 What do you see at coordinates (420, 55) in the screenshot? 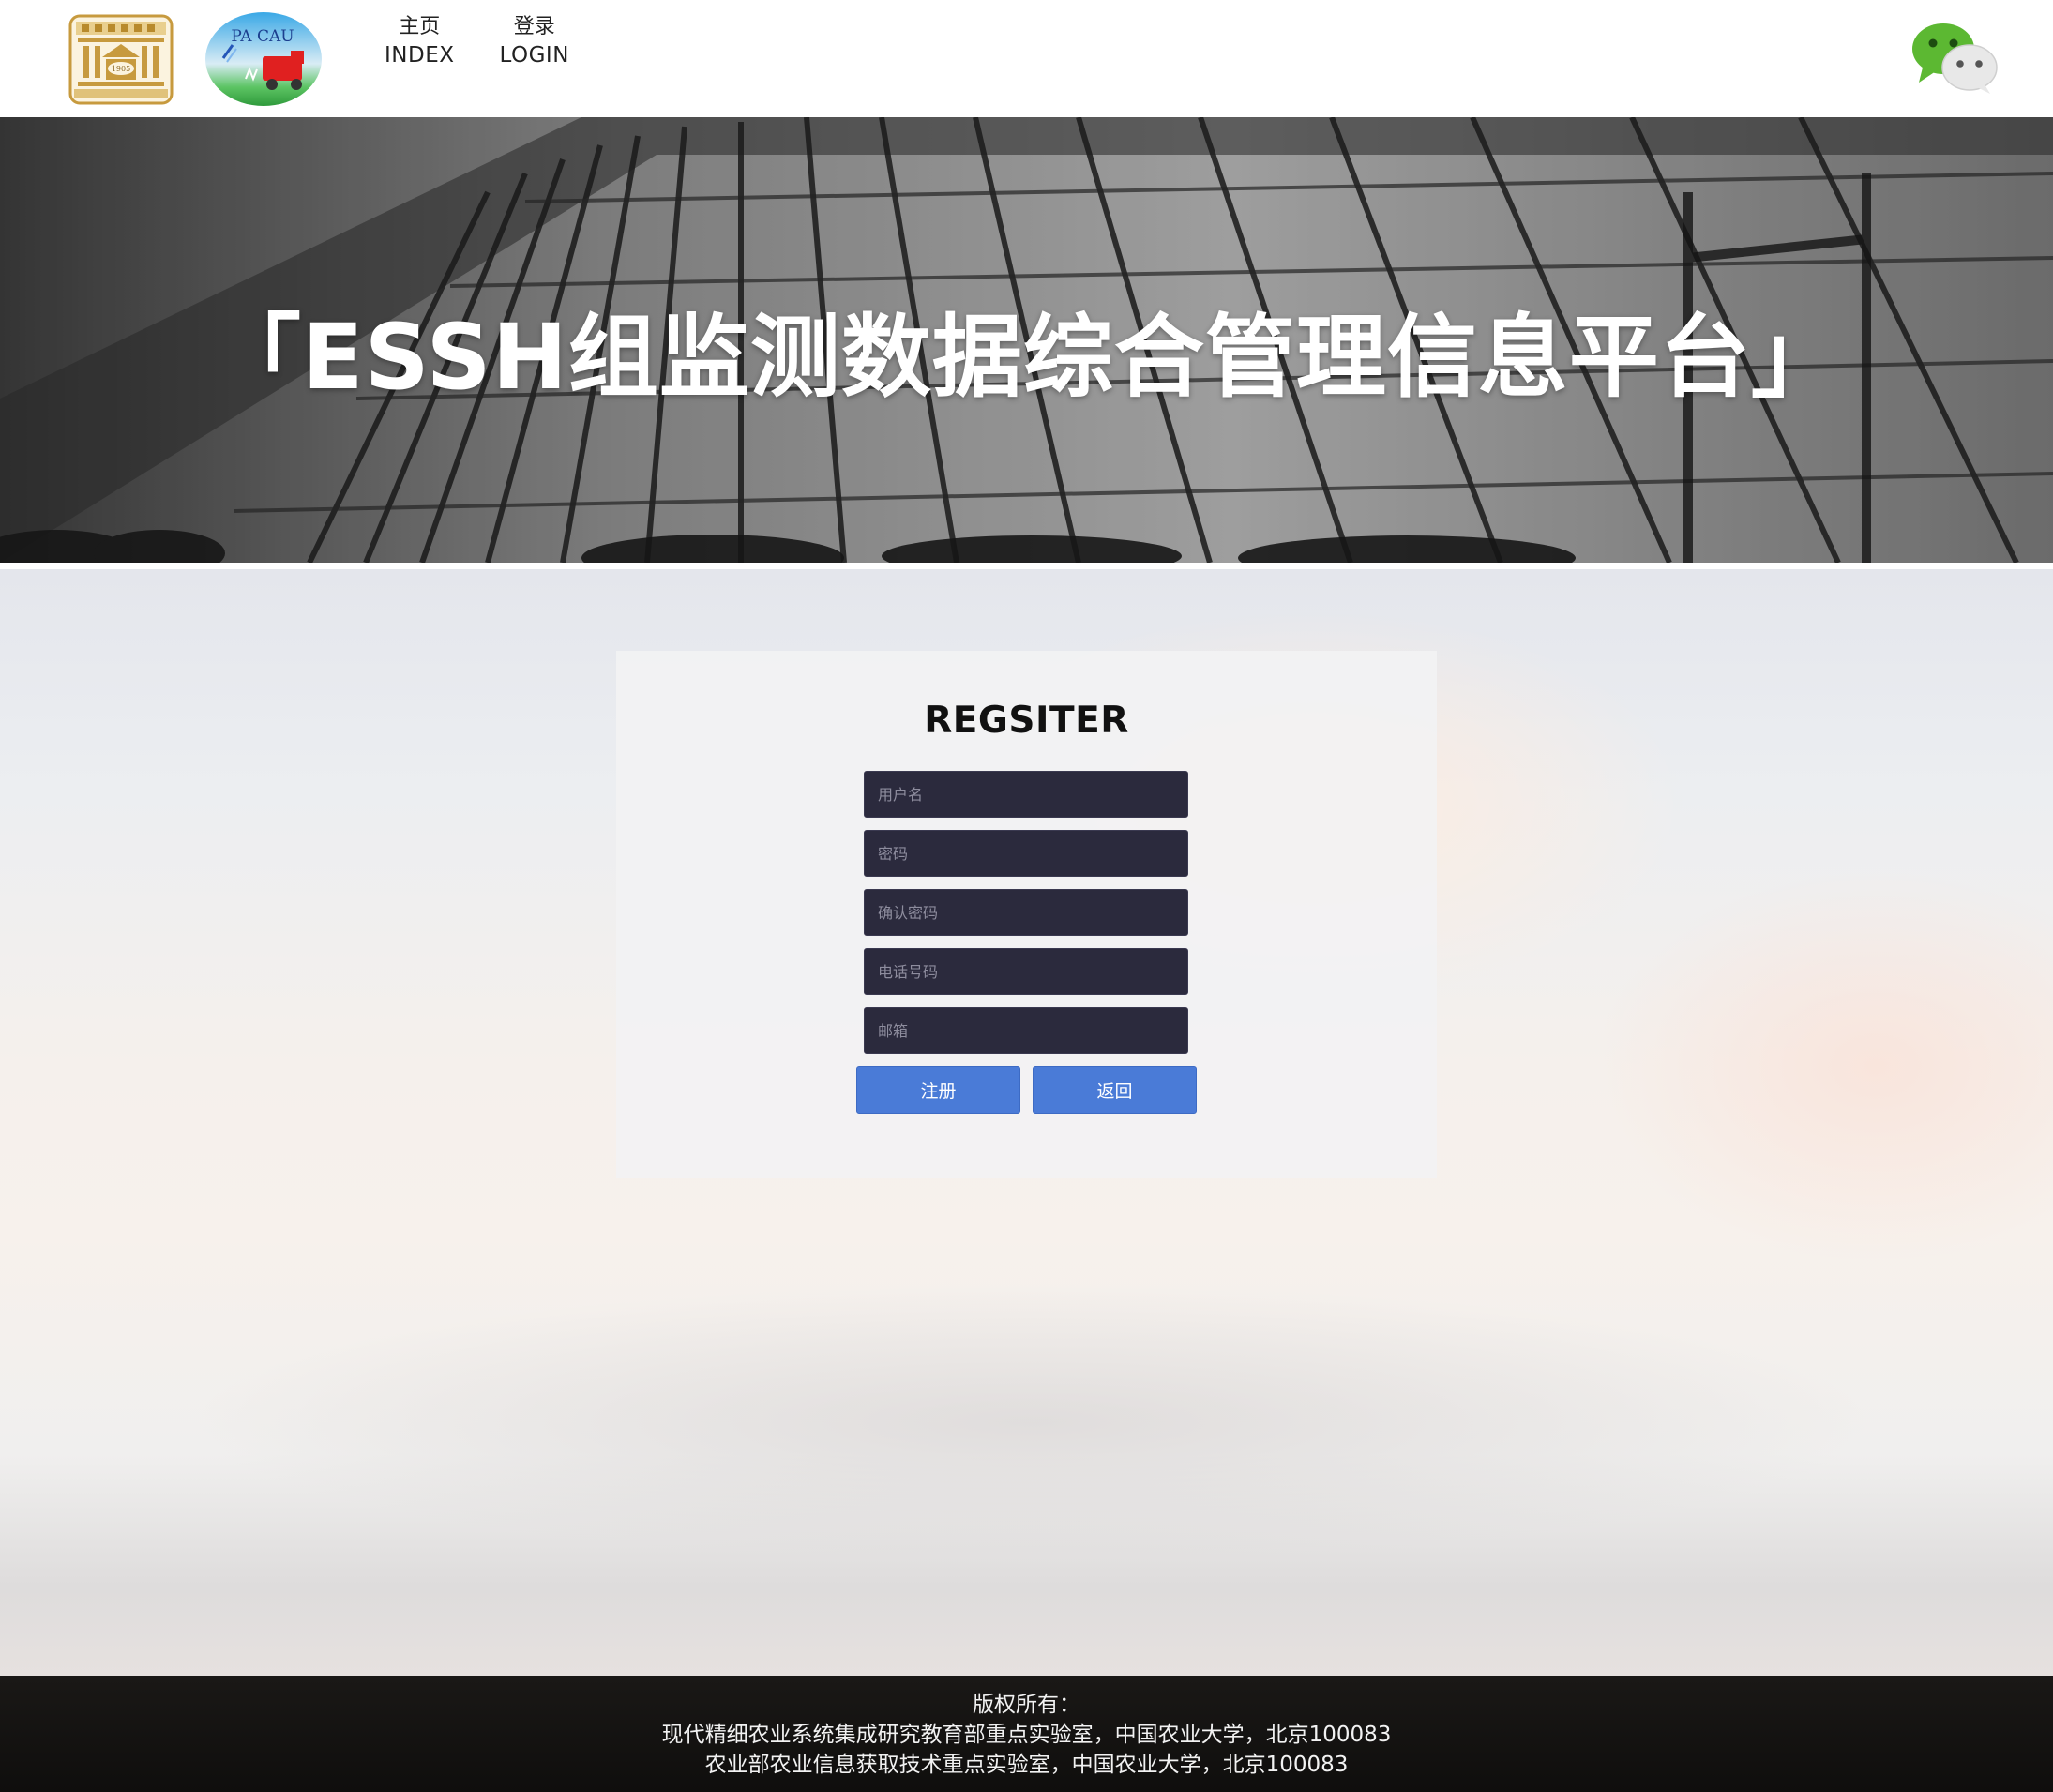
I see `nav-item-index-en: INDEX` at bounding box center [420, 55].